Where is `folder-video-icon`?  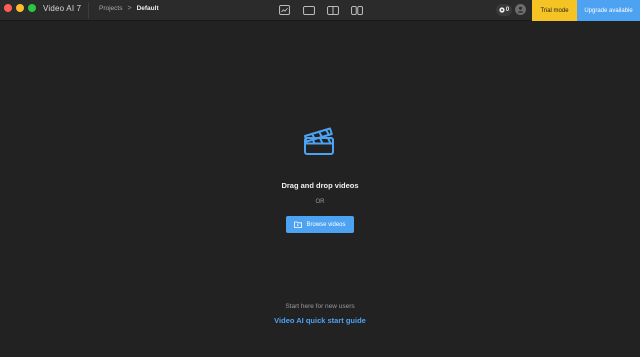 folder-video-icon is located at coordinates (298, 224).